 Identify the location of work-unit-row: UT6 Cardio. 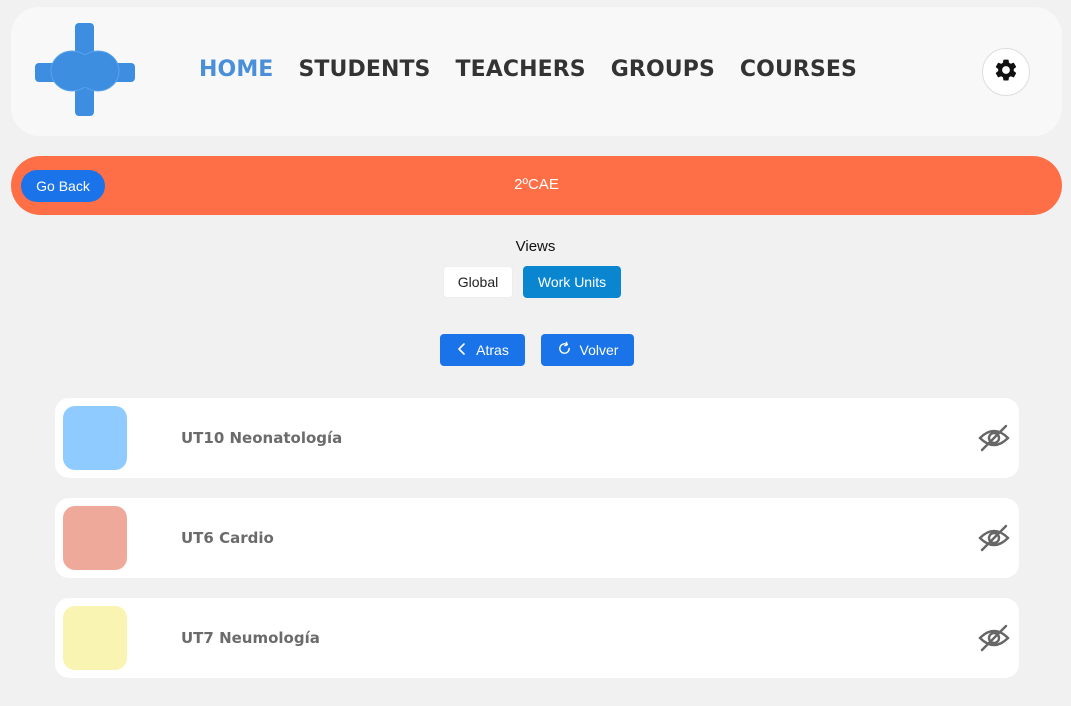
(537, 538).